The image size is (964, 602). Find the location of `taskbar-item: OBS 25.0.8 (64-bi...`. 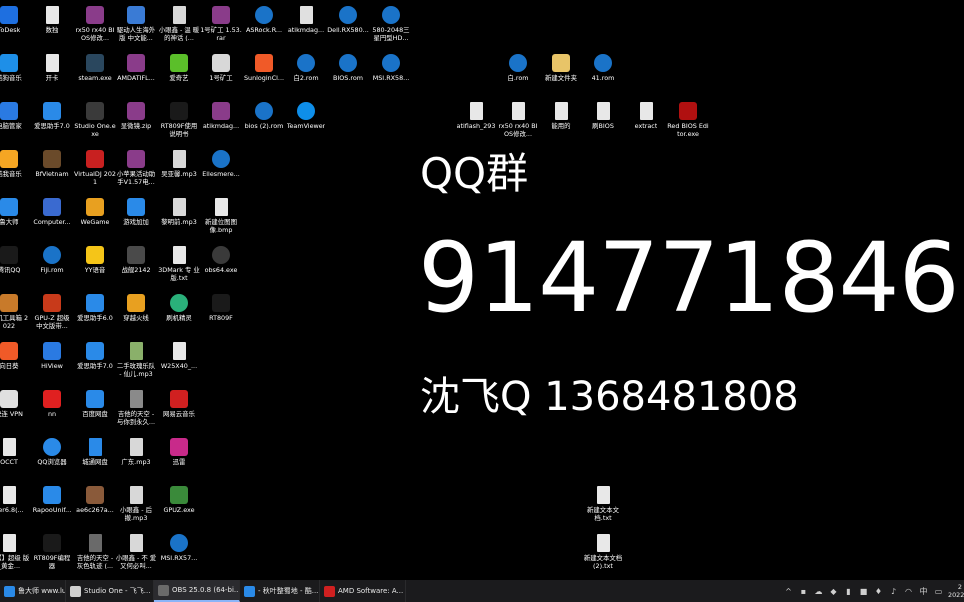

taskbar-item: OBS 25.0.8 (64-bi... is located at coordinates (197, 591).